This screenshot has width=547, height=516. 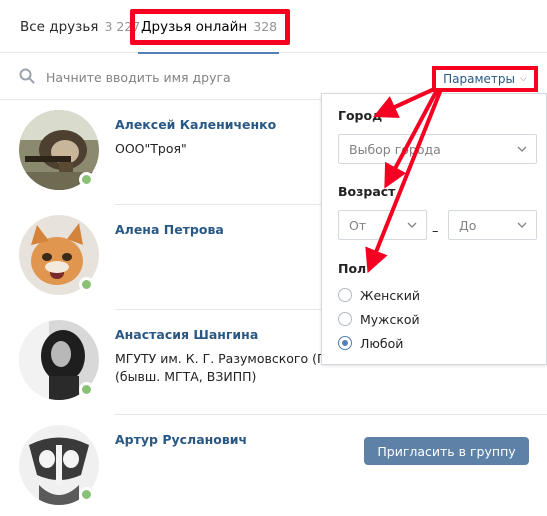 I want to click on friend-subtitle-line1: МГУТУ им. К. Г. Разумовского (ПК, so click(x=225, y=358).